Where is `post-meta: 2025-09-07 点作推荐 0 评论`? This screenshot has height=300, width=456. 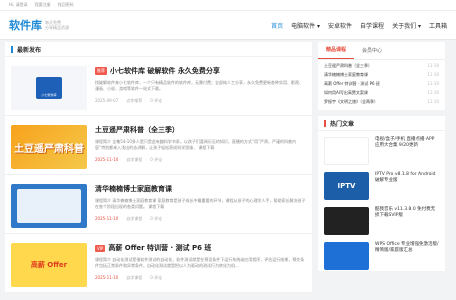 post-meta: 2025-09-07 点作推荐 0 评论 is located at coordinates (200, 101).